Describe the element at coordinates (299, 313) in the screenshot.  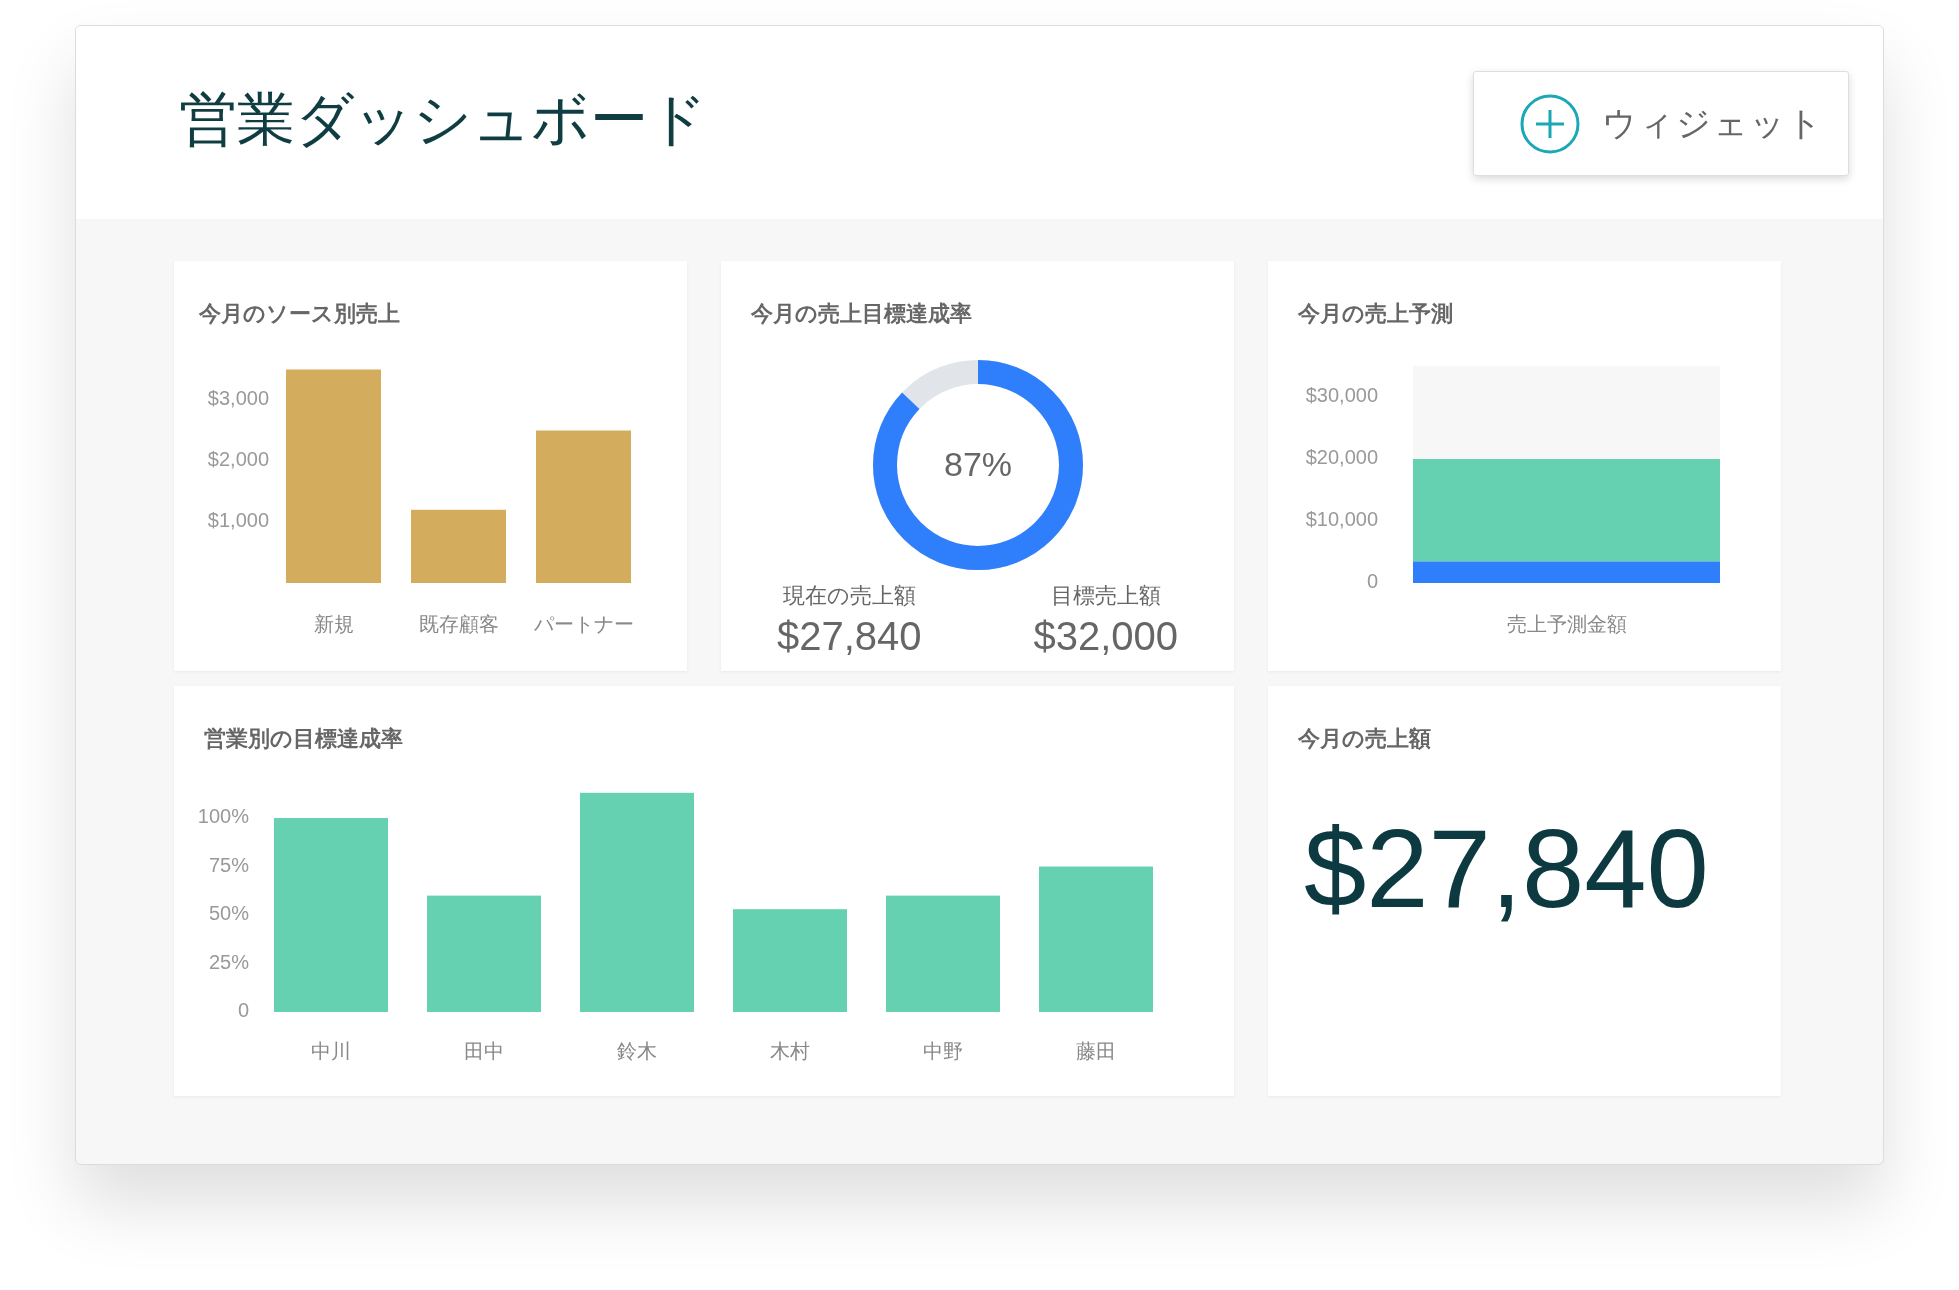
I see `card-title: 今月のソース別売上` at that location.